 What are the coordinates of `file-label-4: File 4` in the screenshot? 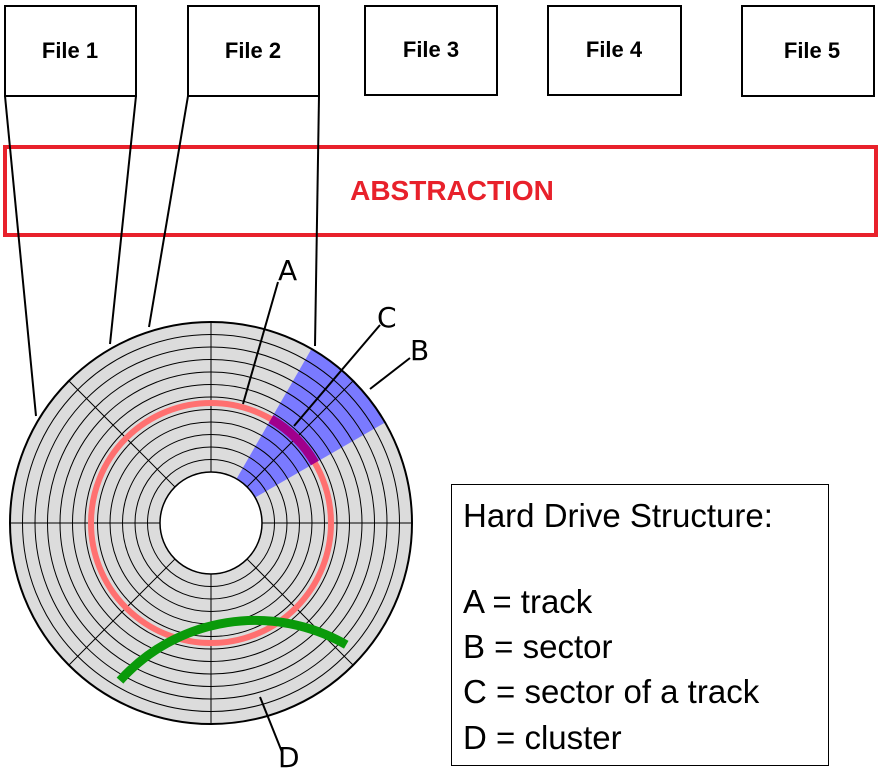 It's located at (614, 49).